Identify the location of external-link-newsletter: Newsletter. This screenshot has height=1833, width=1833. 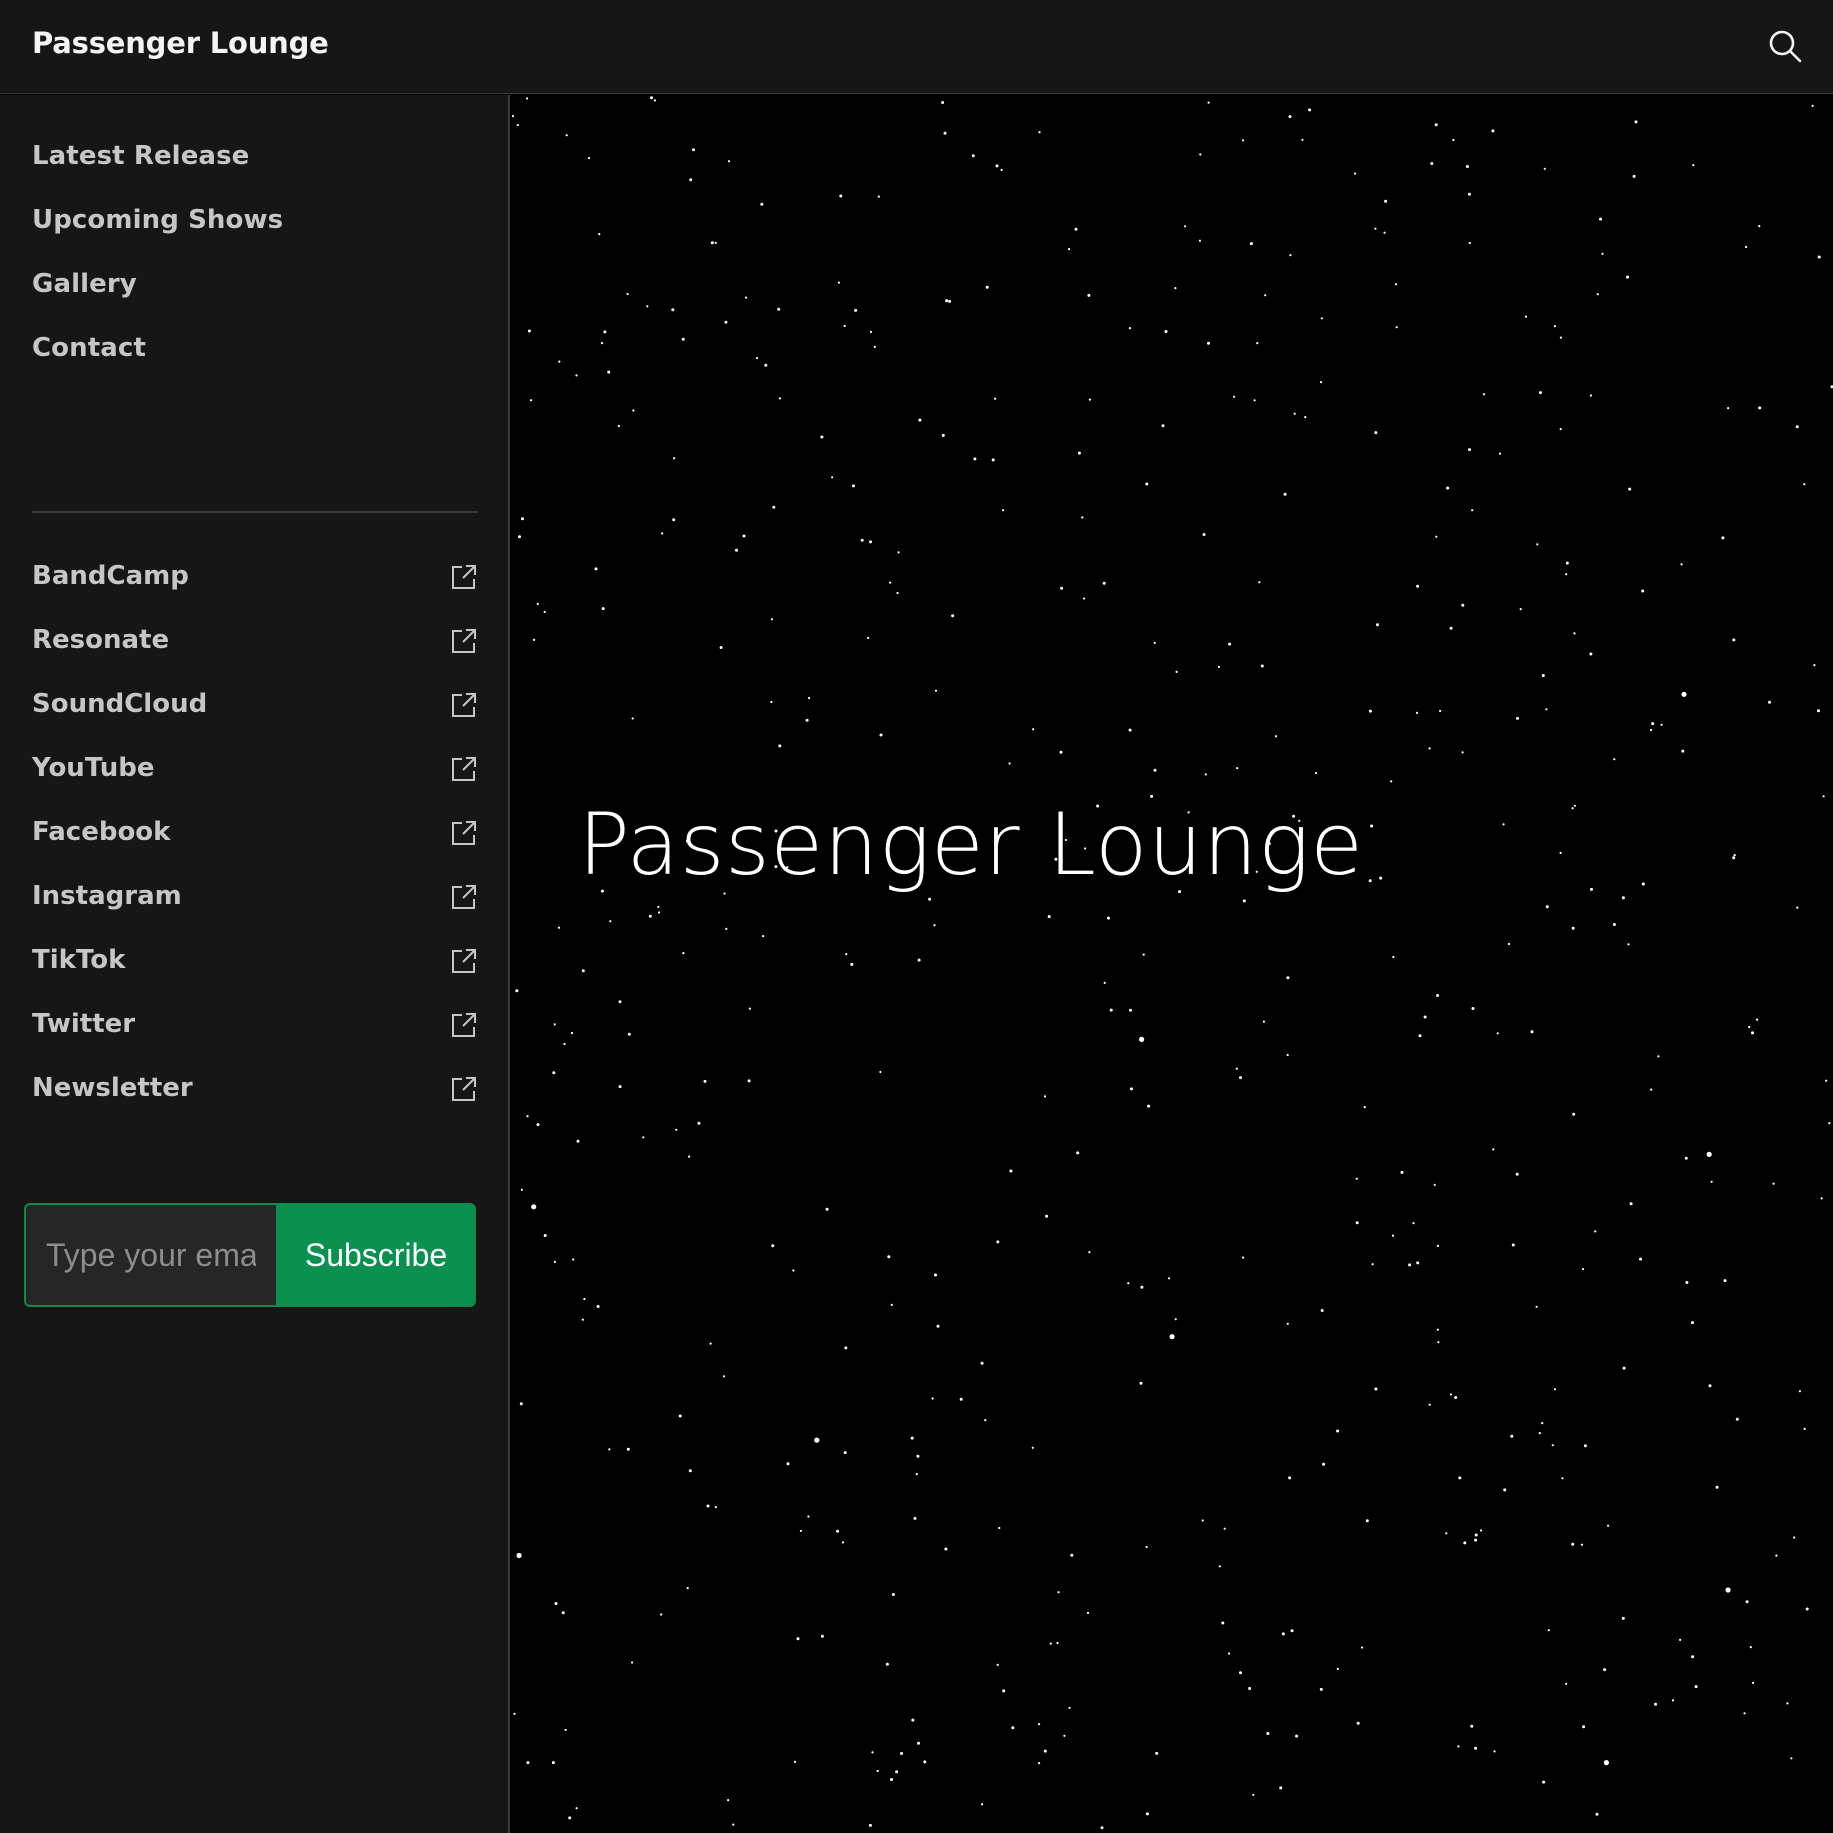
(255, 1089).